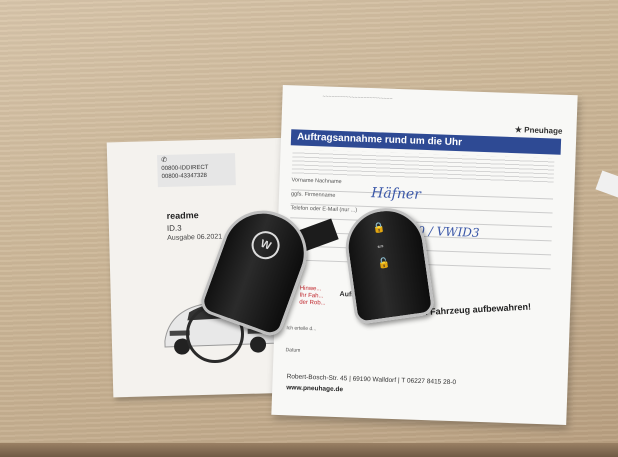 This screenshot has width=618, height=457. What do you see at coordinates (309, 450) in the screenshot?
I see `table-edge` at bounding box center [309, 450].